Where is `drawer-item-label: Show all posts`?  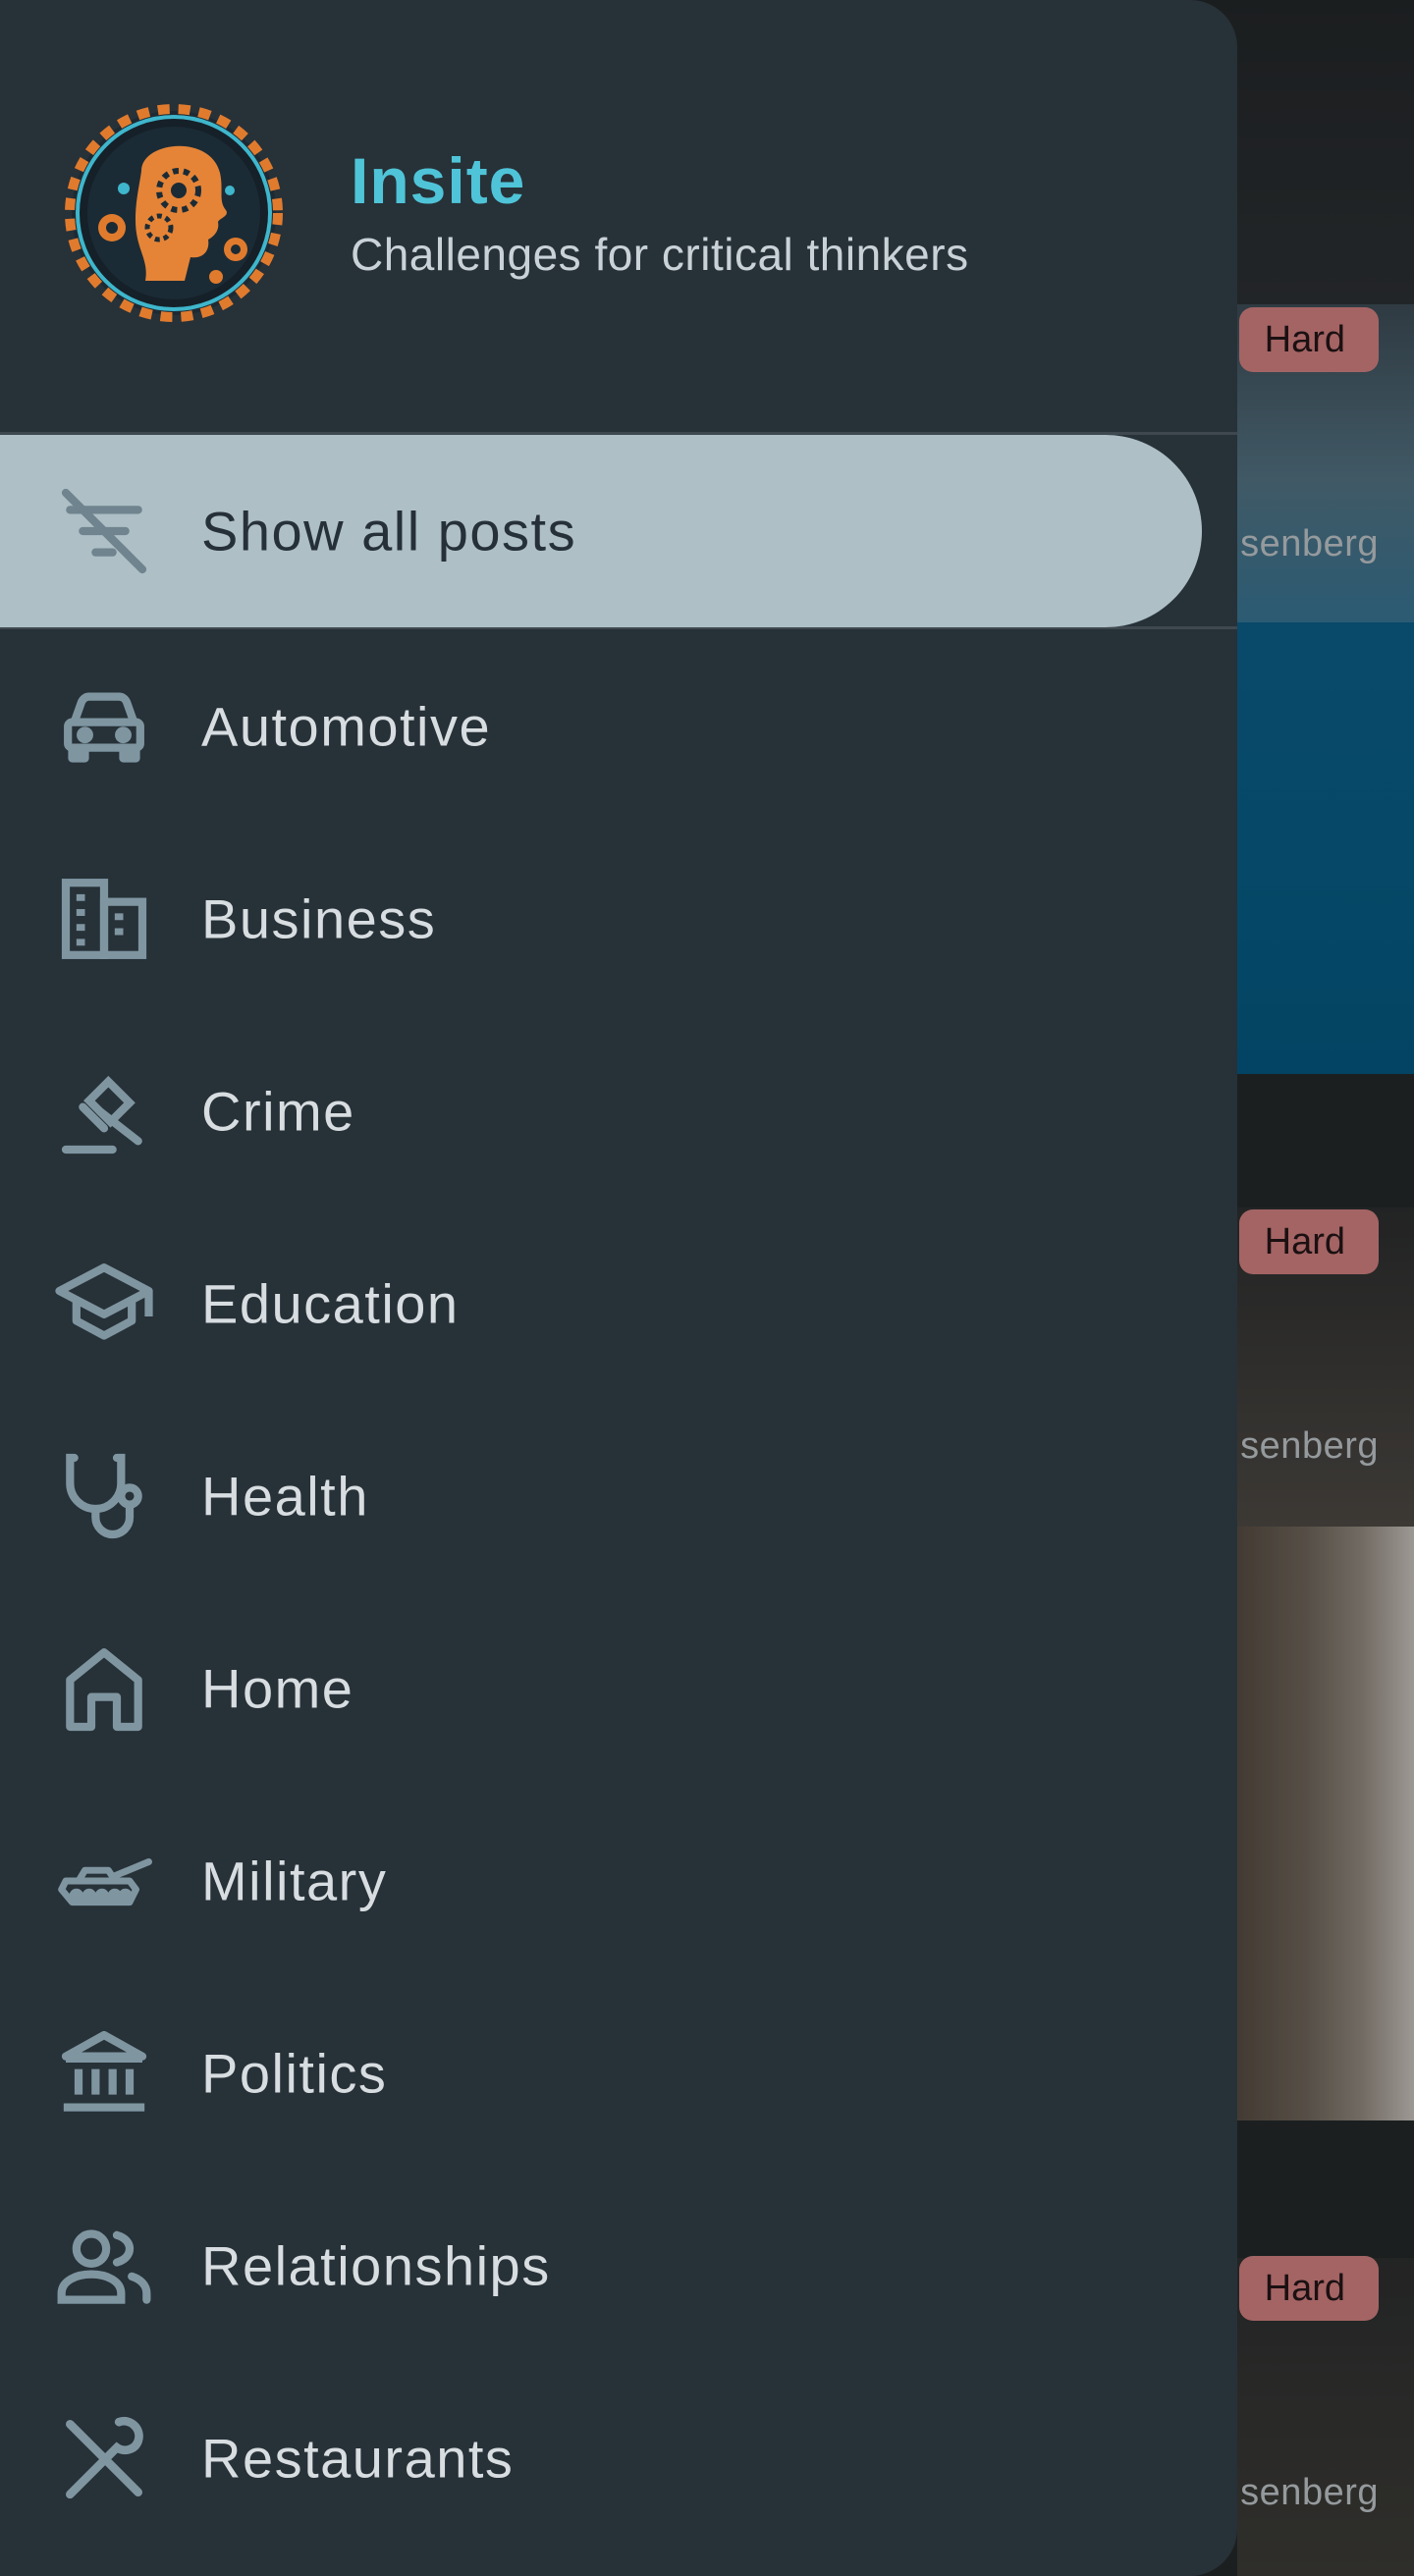 drawer-item-label: Show all posts is located at coordinates (389, 531).